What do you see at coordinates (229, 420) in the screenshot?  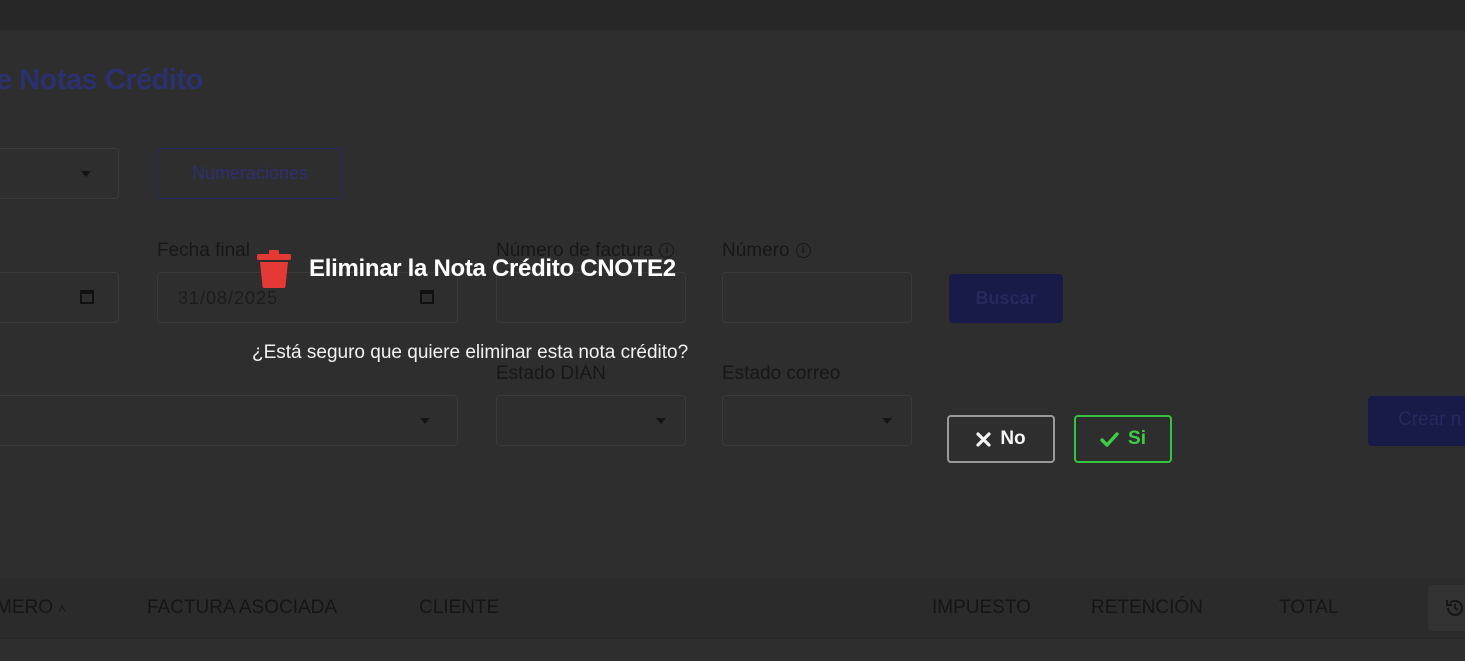 I see `client-select` at bounding box center [229, 420].